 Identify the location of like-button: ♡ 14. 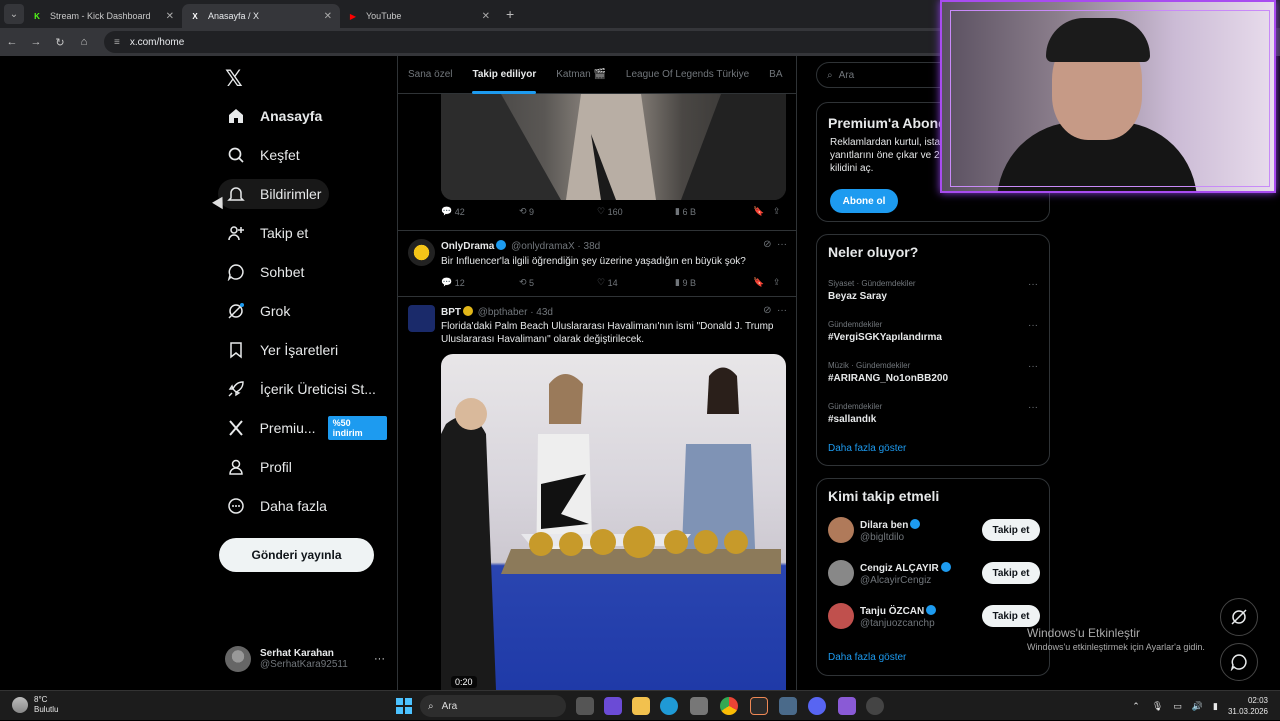
(636, 282).